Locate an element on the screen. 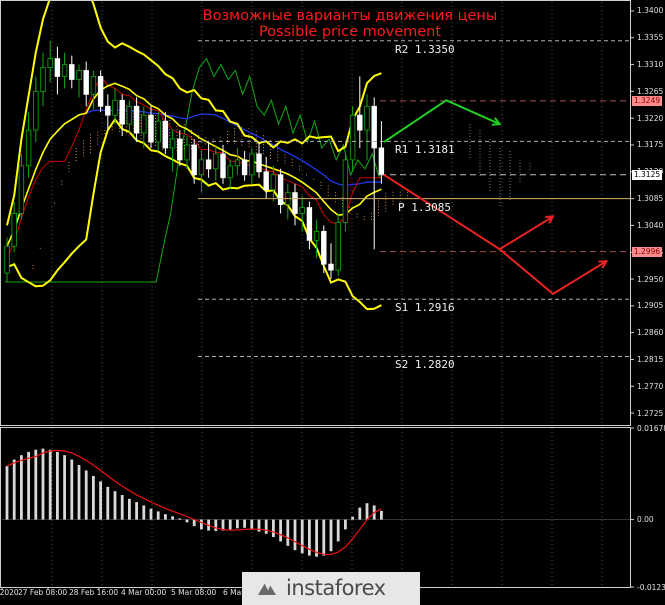  time-tick-label: 4 Mar 00:00 is located at coordinates (144, 592).